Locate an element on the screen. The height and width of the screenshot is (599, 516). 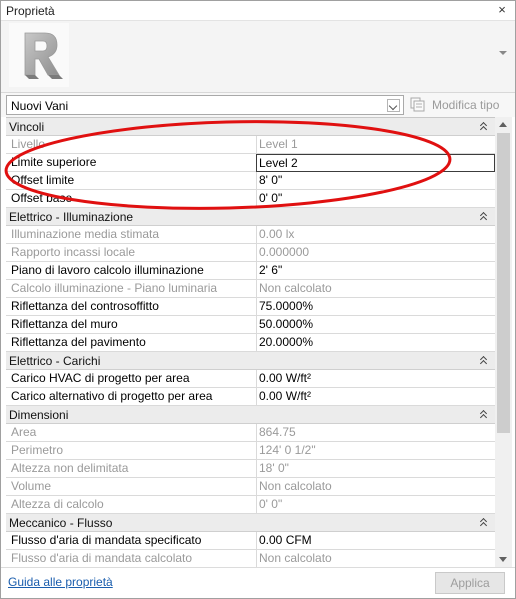
property-name: Flusso d'aria di mandata calcolato is located at coordinates (102, 558).